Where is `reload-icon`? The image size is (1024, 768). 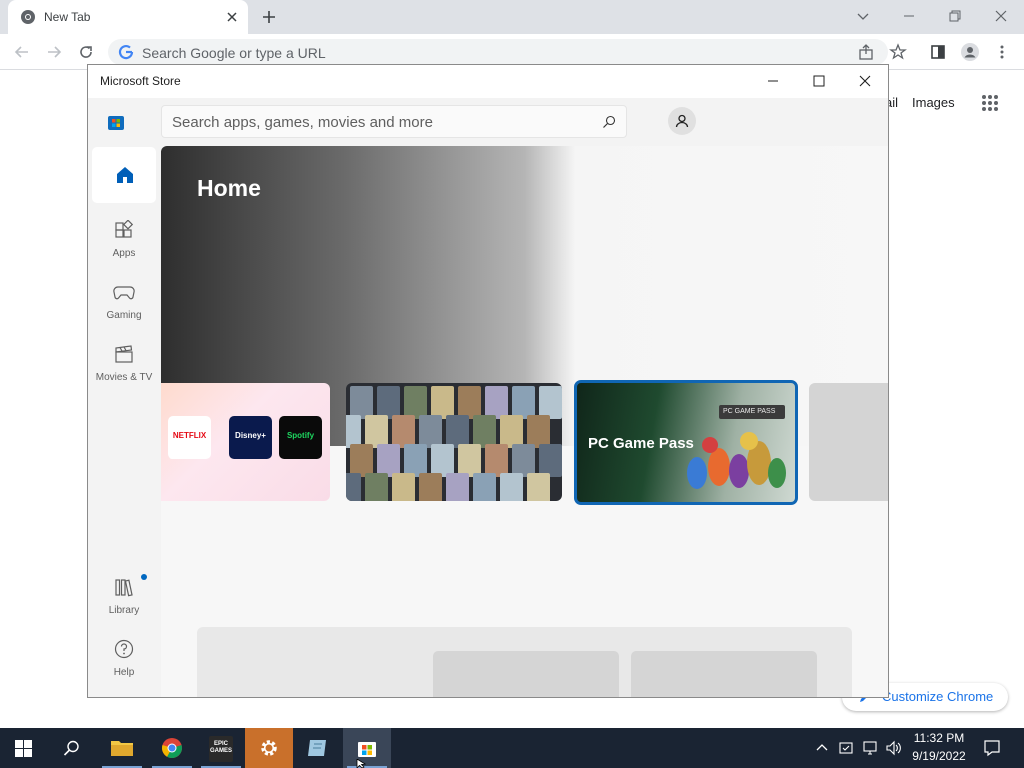 reload-icon is located at coordinates (86, 52).